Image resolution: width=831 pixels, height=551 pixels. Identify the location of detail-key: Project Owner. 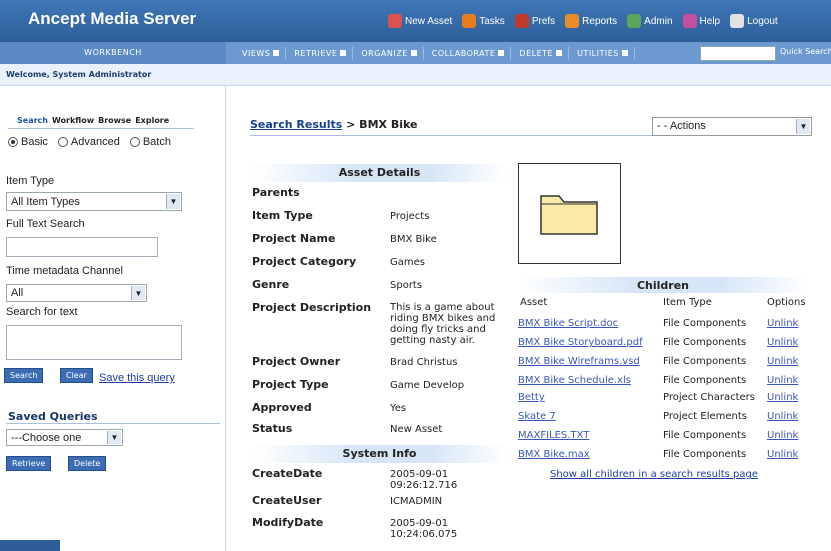
(296, 361).